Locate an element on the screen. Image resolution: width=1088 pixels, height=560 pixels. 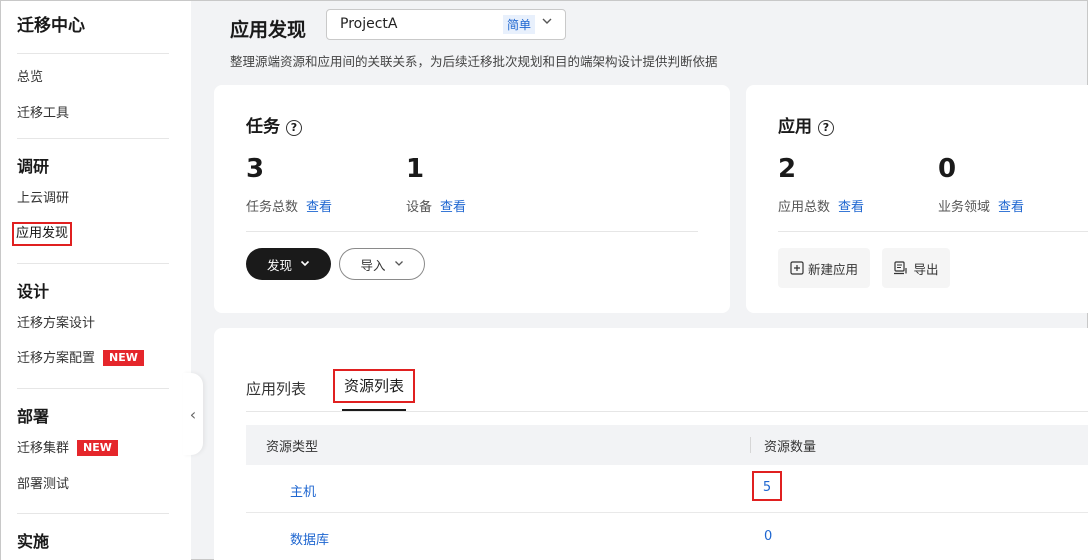
column-header-type: 资源类型 is located at coordinates (292, 447).